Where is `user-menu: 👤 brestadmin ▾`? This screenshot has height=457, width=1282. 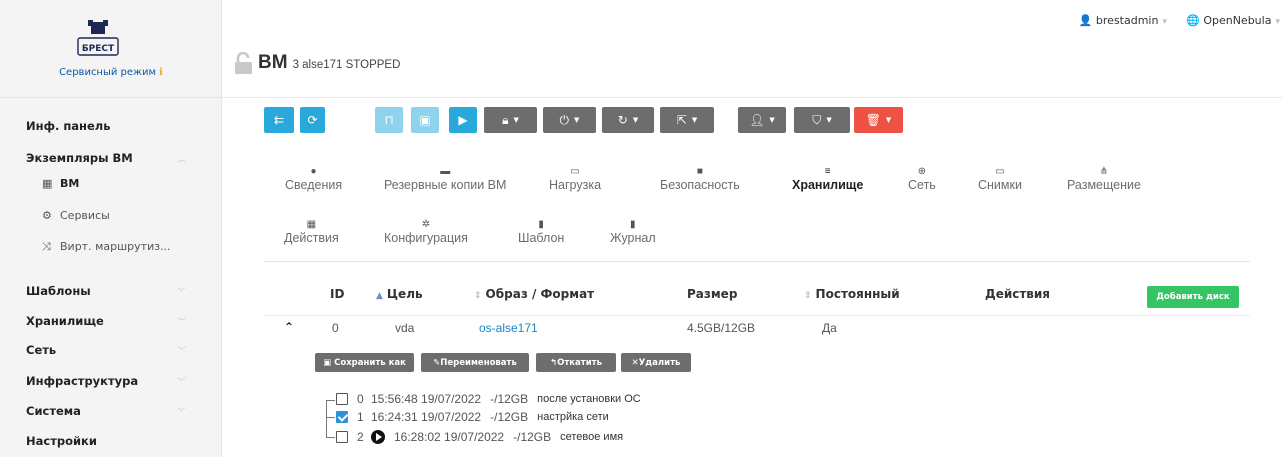 user-menu: 👤 brestadmin ▾ is located at coordinates (1123, 20).